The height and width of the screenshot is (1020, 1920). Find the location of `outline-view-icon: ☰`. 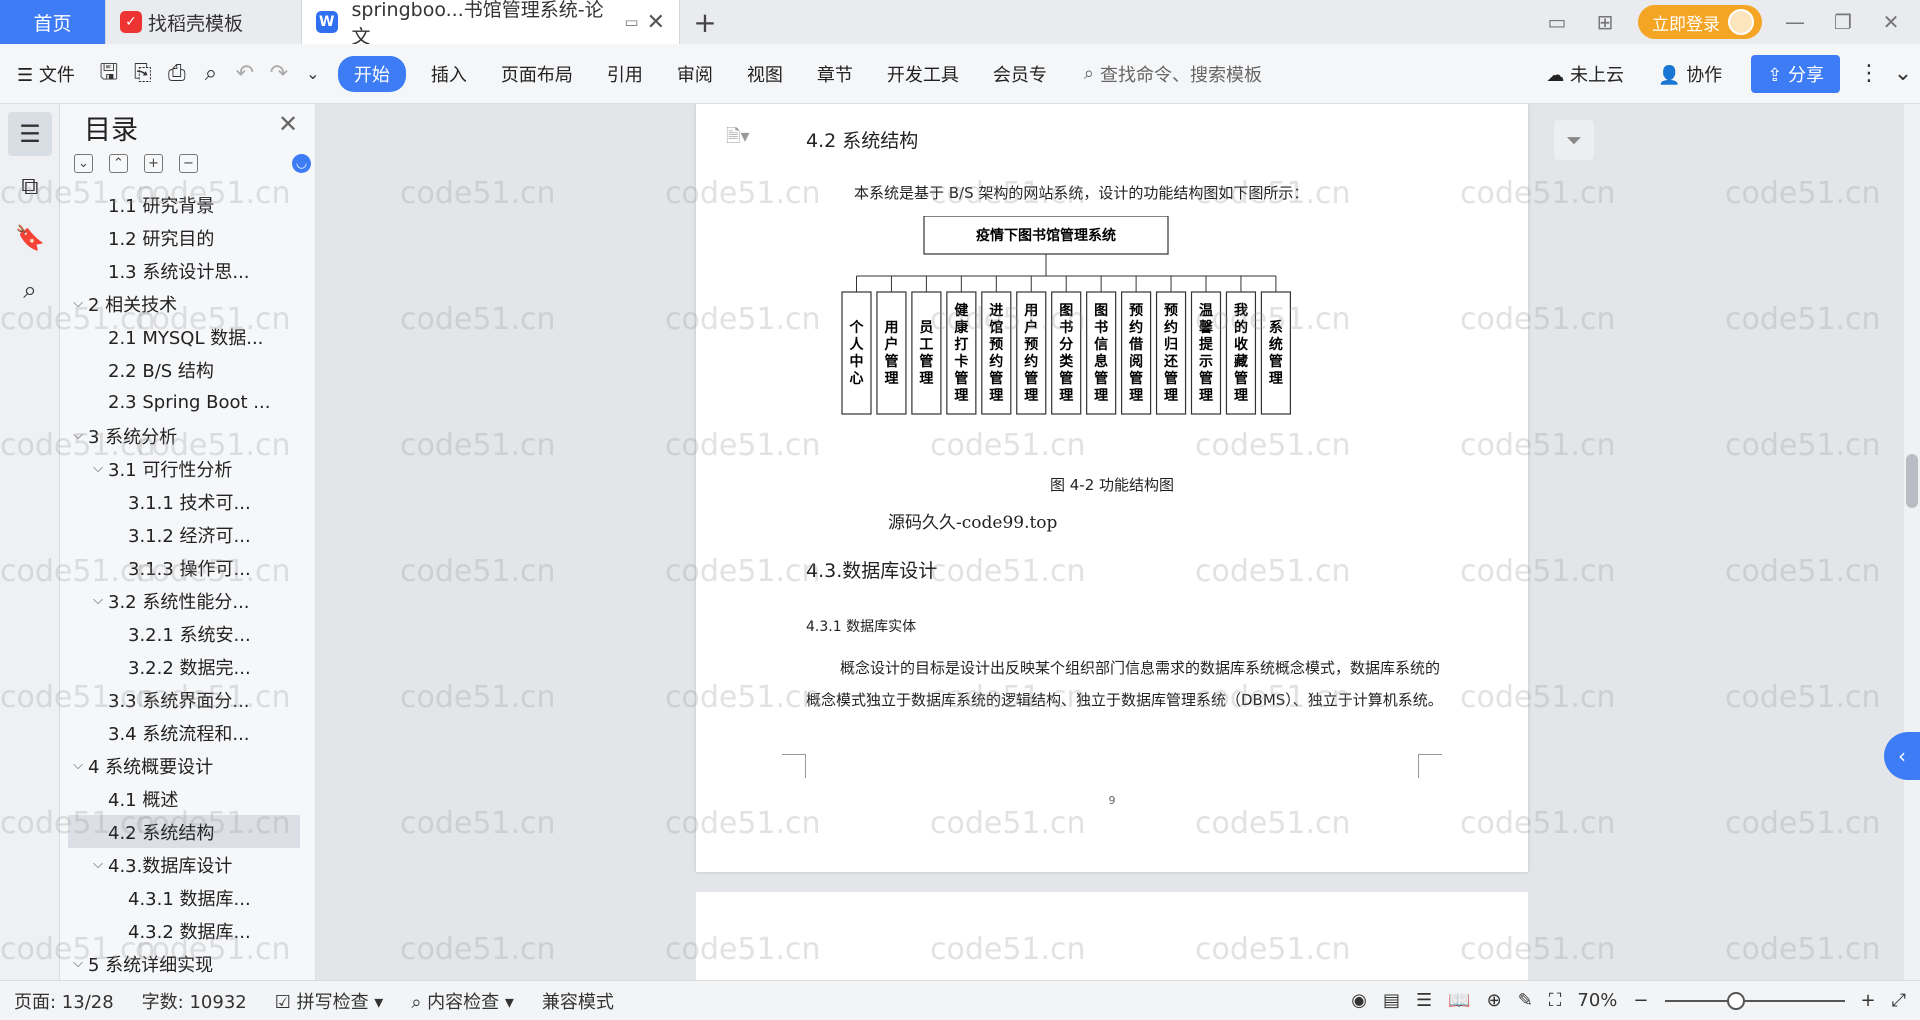

outline-view-icon: ☰ is located at coordinates (1424, 1000).